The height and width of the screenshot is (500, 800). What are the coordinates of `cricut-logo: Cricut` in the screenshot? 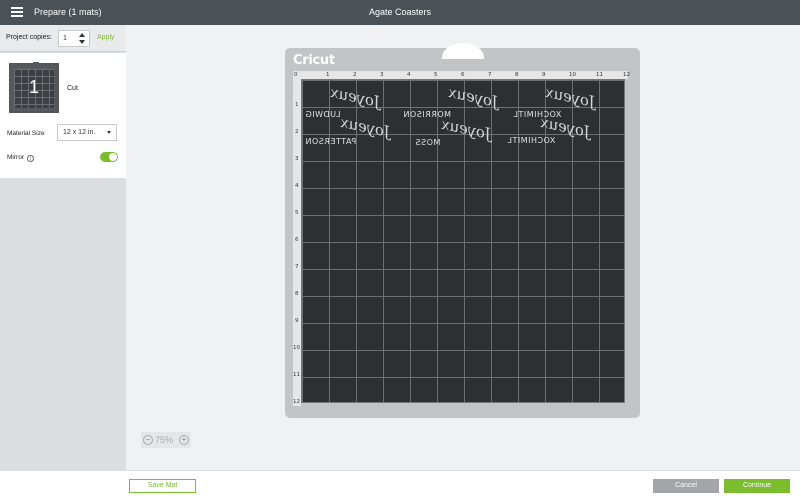 It's located at (314, 60).